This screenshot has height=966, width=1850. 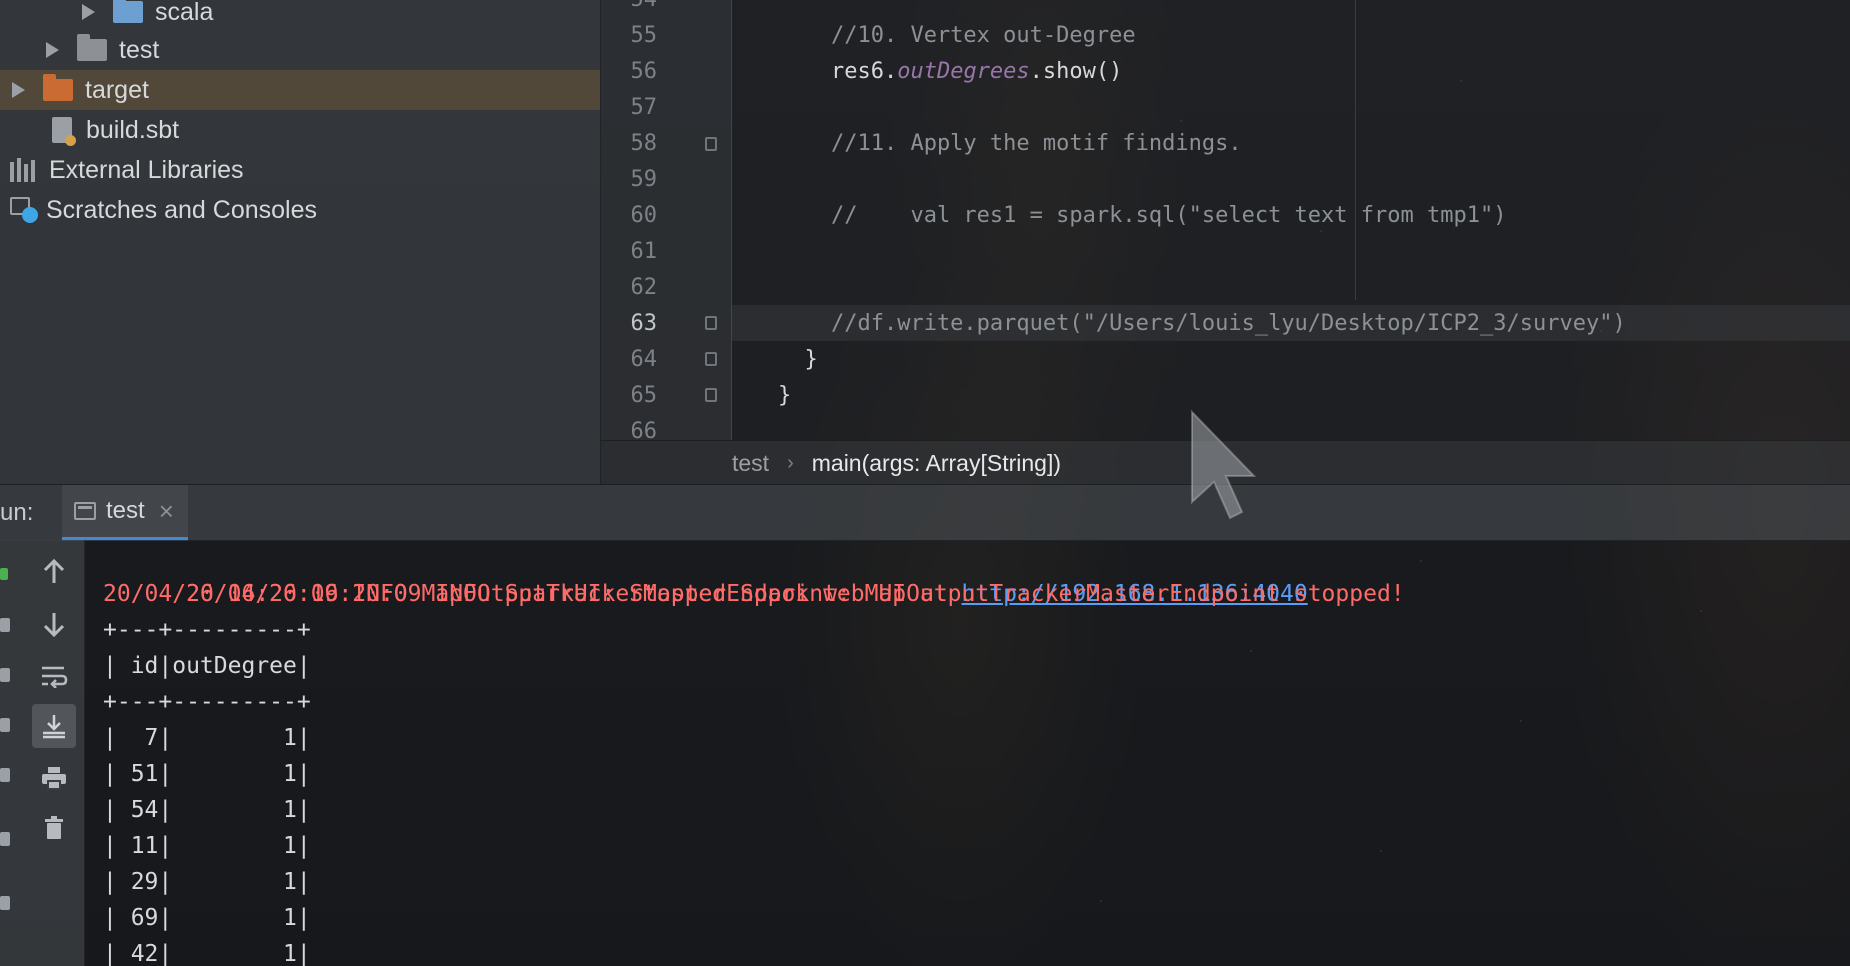 What do you see at coordinates (42, 753) in the screenshot?
I see `run-toolbar` at bounding box center [42, 753].